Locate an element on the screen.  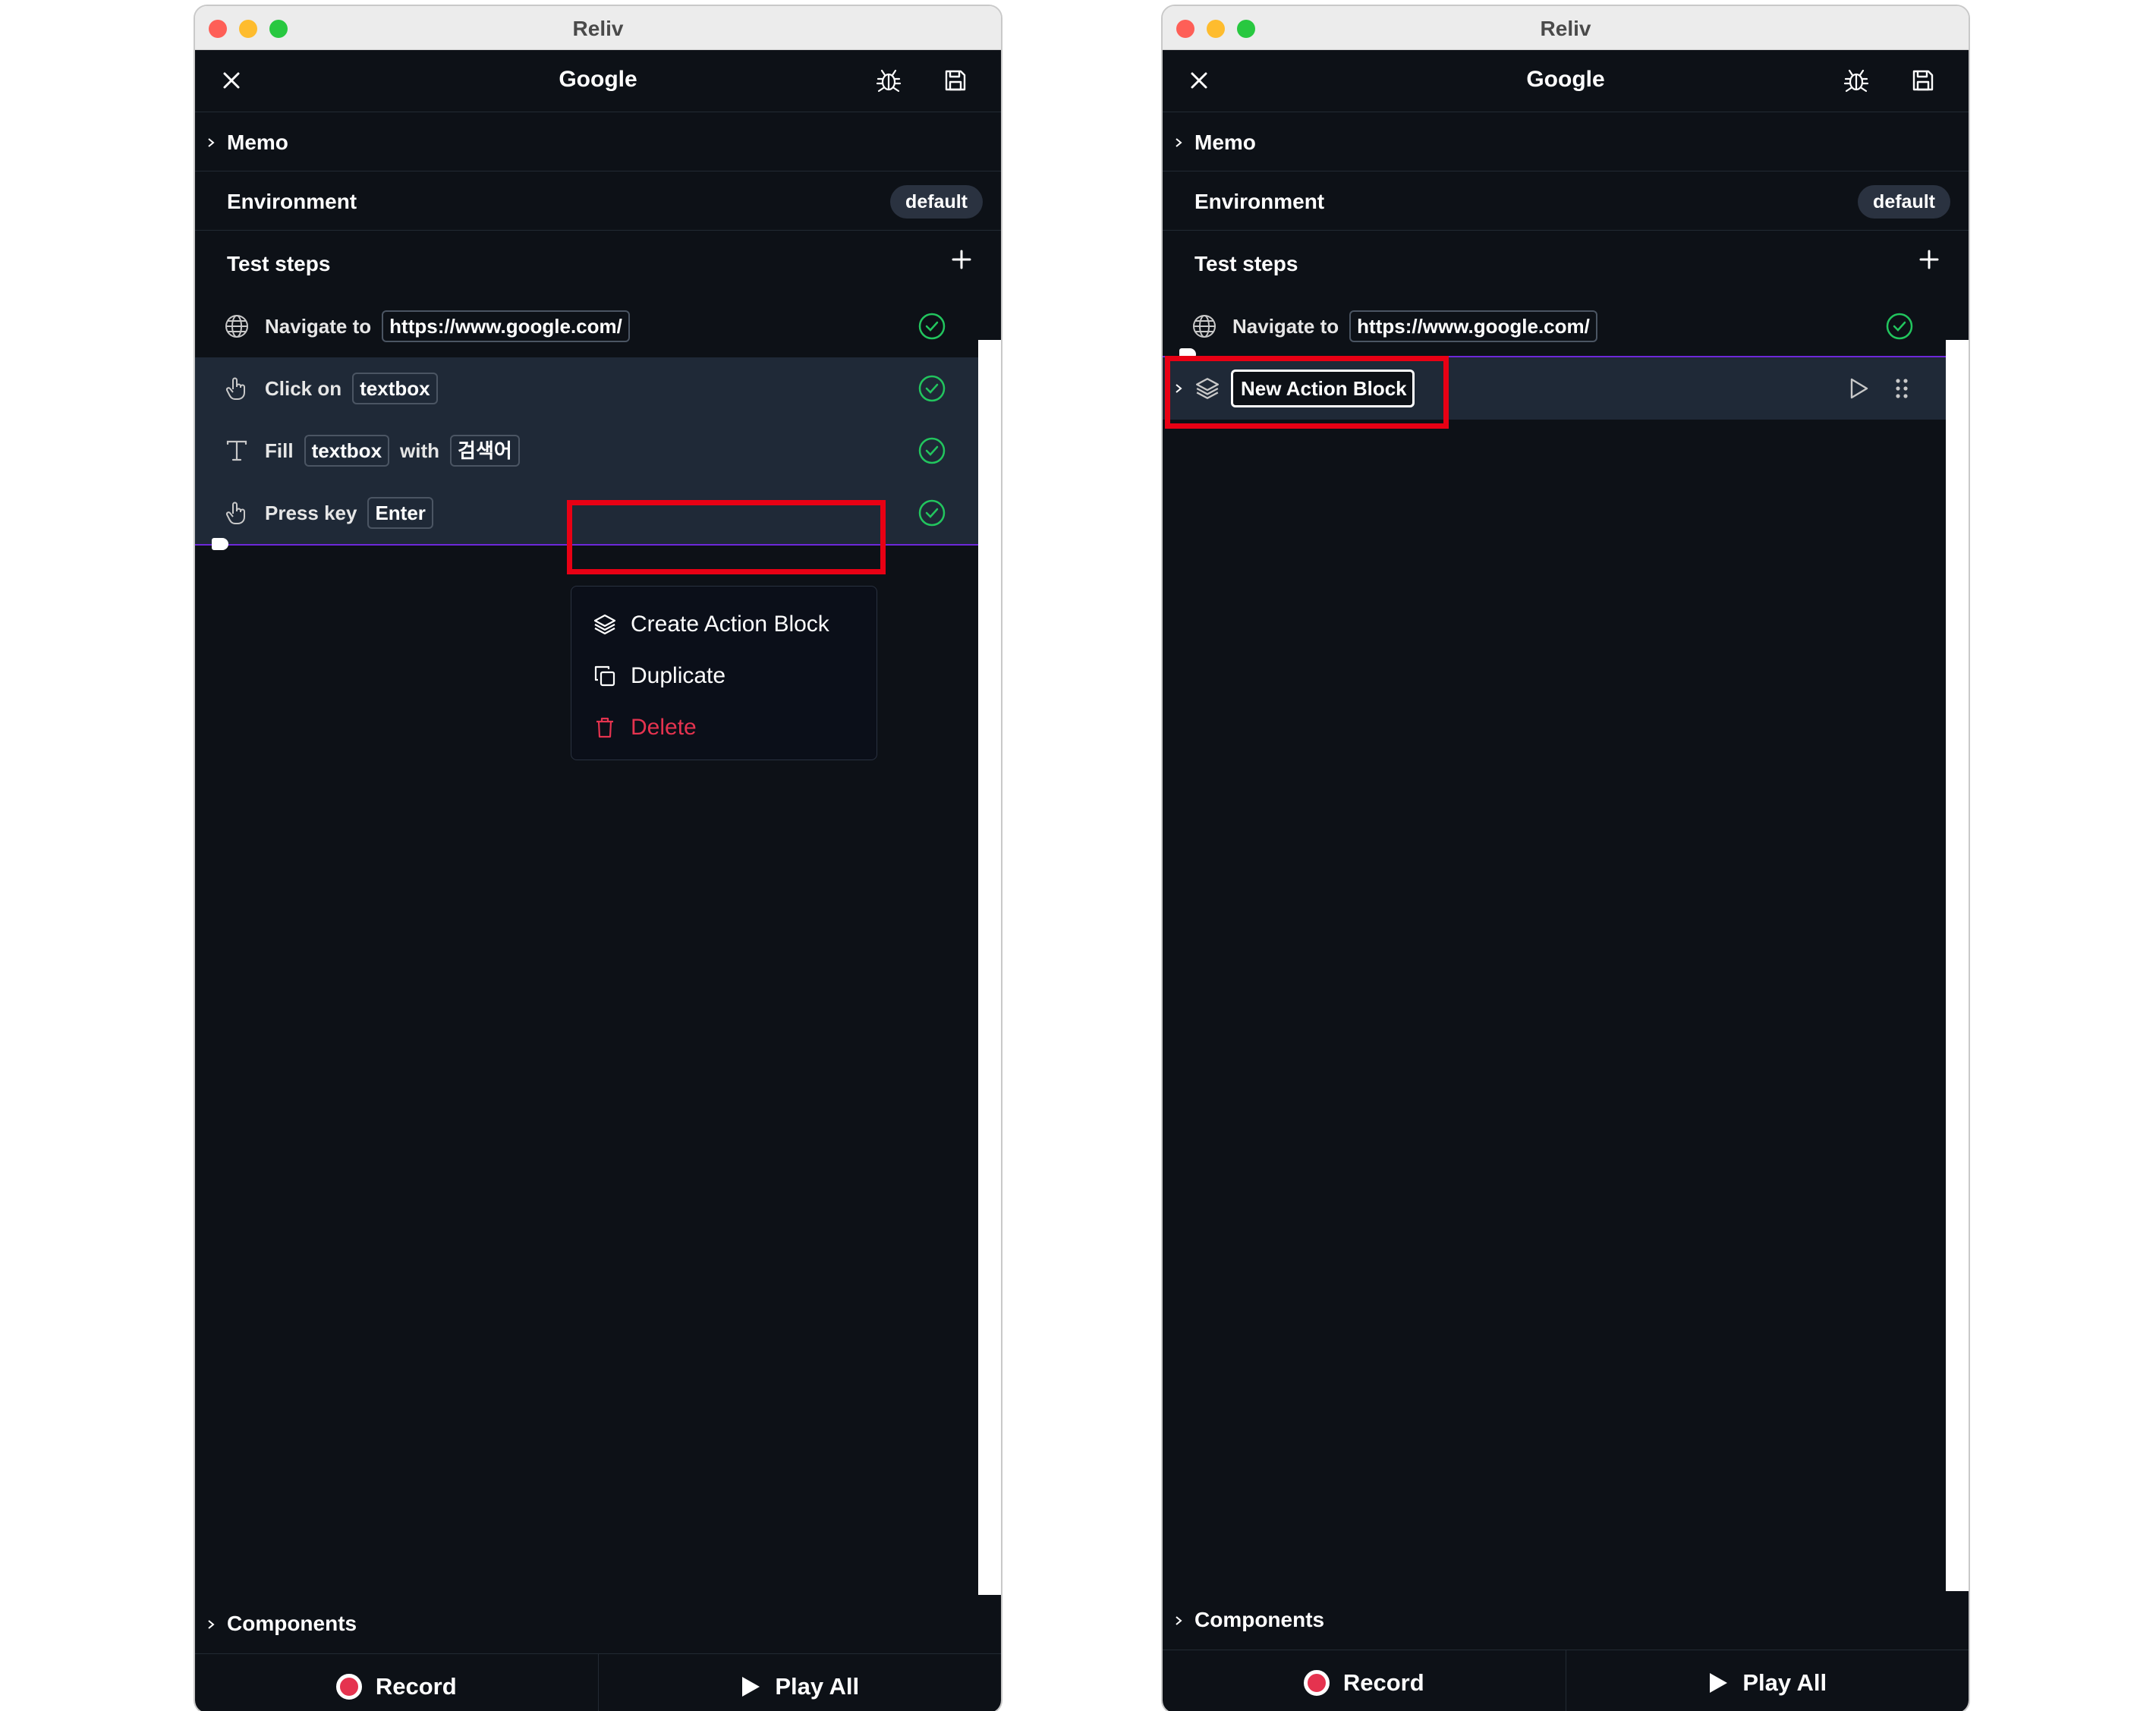
step-action: Fill is located at coordinates (279, 450).